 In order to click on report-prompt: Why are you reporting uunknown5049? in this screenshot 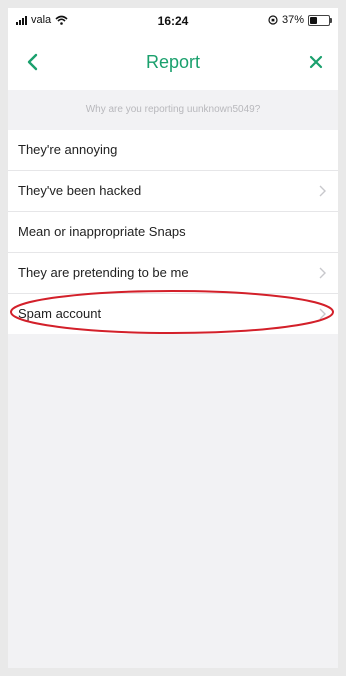, I will do `click(173, 109)`.